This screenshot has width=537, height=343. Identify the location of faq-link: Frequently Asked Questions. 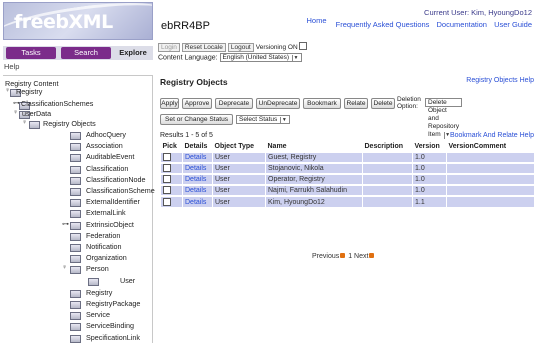
(383, 24).